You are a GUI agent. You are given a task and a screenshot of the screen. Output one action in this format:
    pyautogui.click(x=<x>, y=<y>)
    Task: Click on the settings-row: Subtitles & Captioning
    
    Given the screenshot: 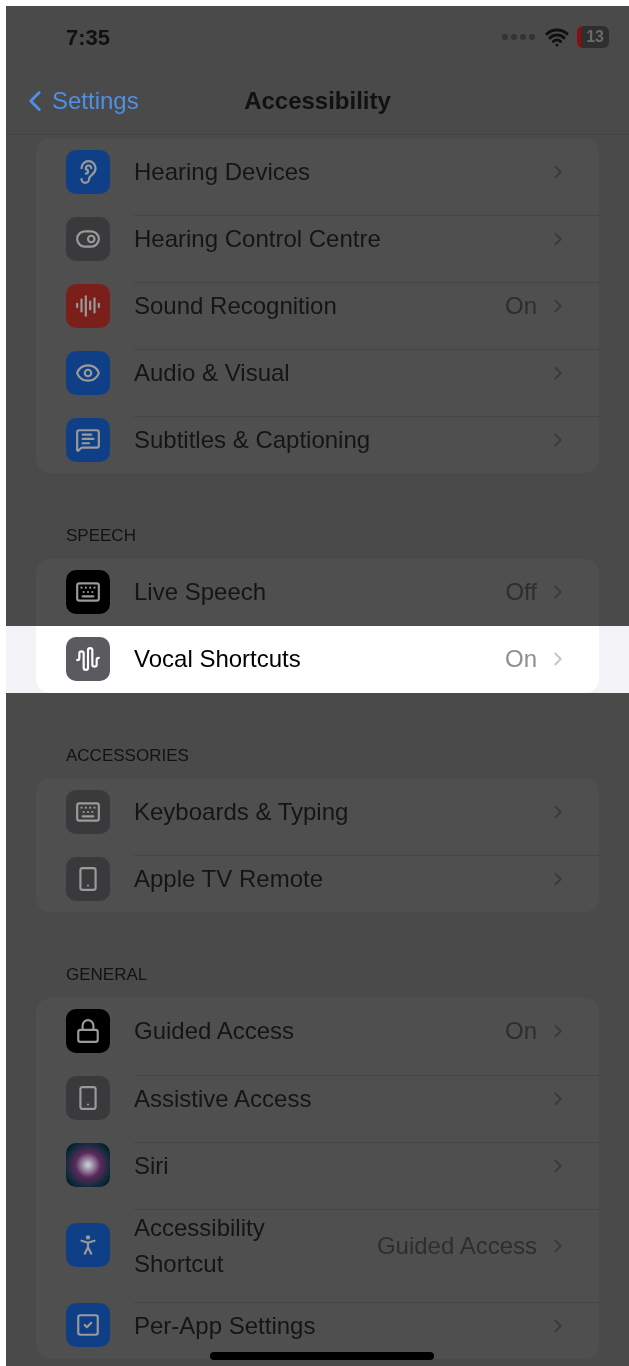 What is the action you would take?
    pyautogui.click(x=317, y=439)
    